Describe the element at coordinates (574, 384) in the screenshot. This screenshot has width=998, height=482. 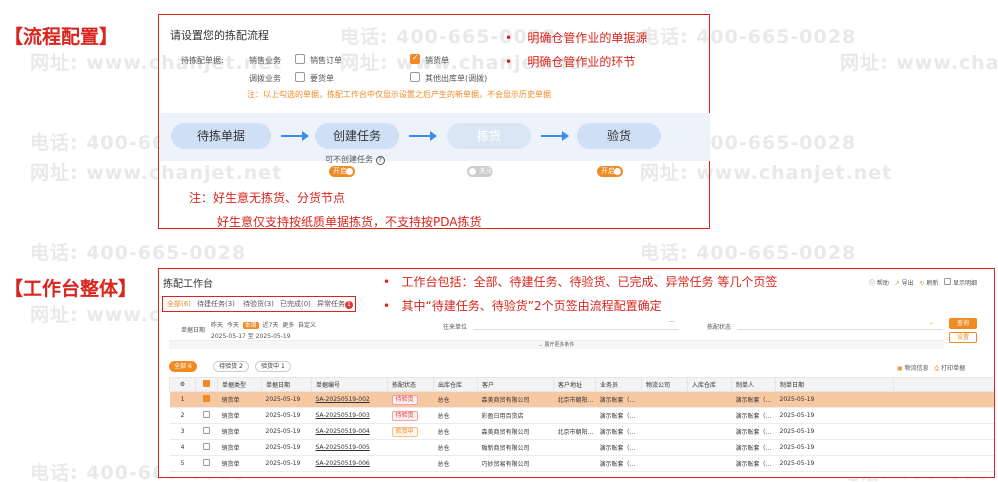
I see `col-header: 客户地址` at that location.